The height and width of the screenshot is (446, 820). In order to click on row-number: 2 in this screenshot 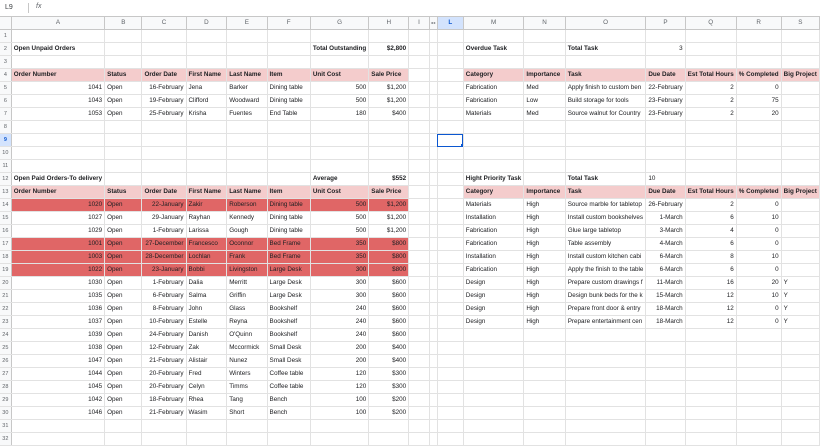, I will do `click(6, 49)`.